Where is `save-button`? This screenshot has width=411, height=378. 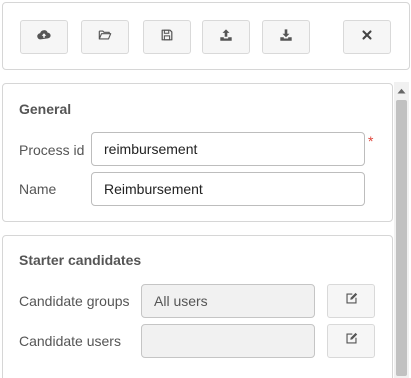
save-button is located at coordinates (167, 37).